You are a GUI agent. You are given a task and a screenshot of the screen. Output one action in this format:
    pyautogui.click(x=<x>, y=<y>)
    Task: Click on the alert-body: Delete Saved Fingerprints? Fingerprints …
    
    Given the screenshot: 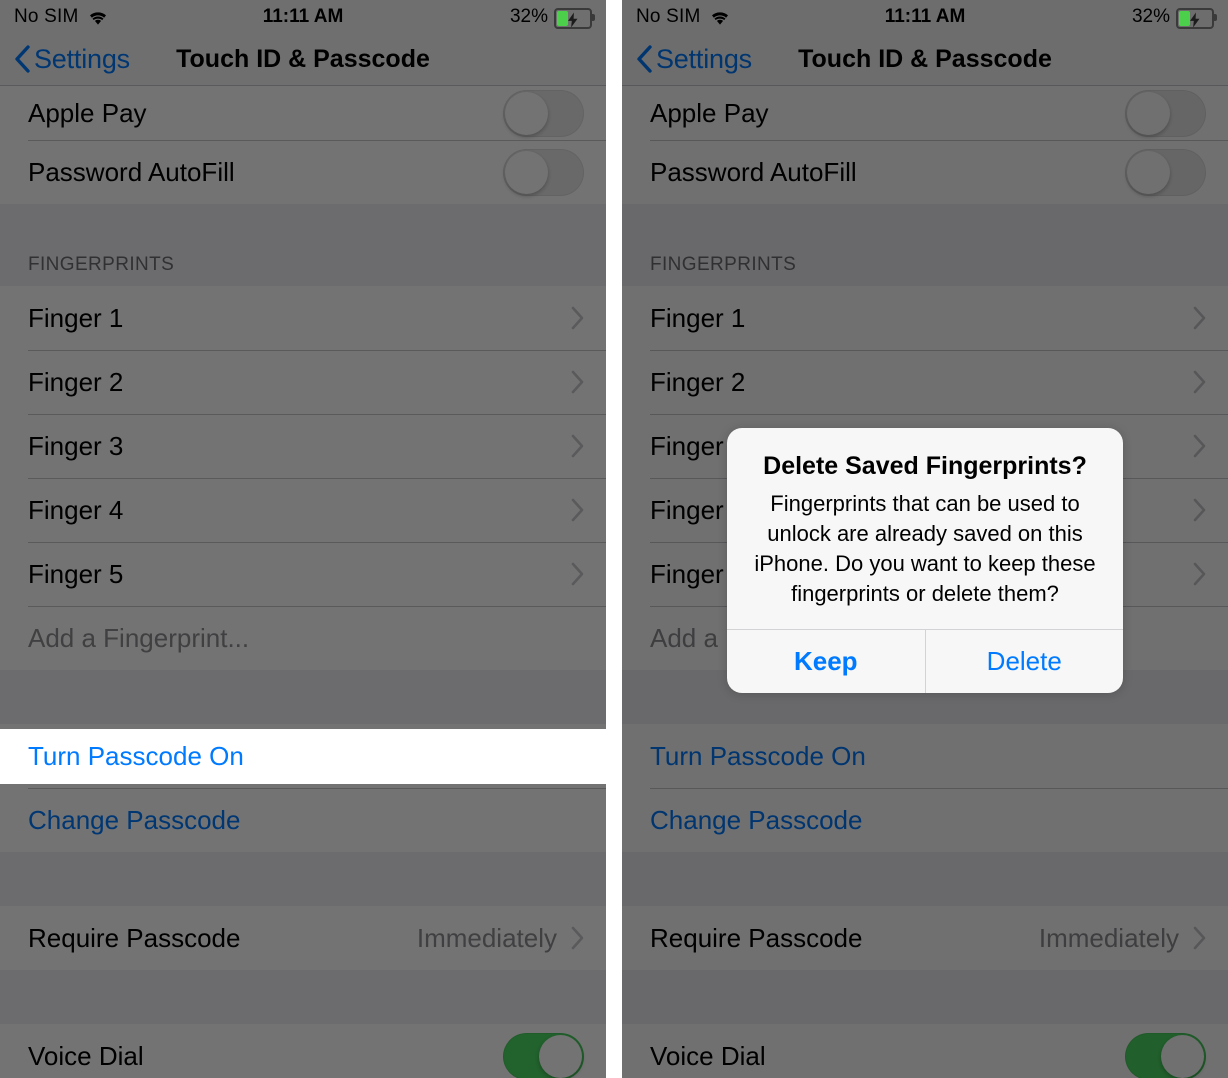 What is the action you would take?
    pyautogui.click(x=925, y=528)
    